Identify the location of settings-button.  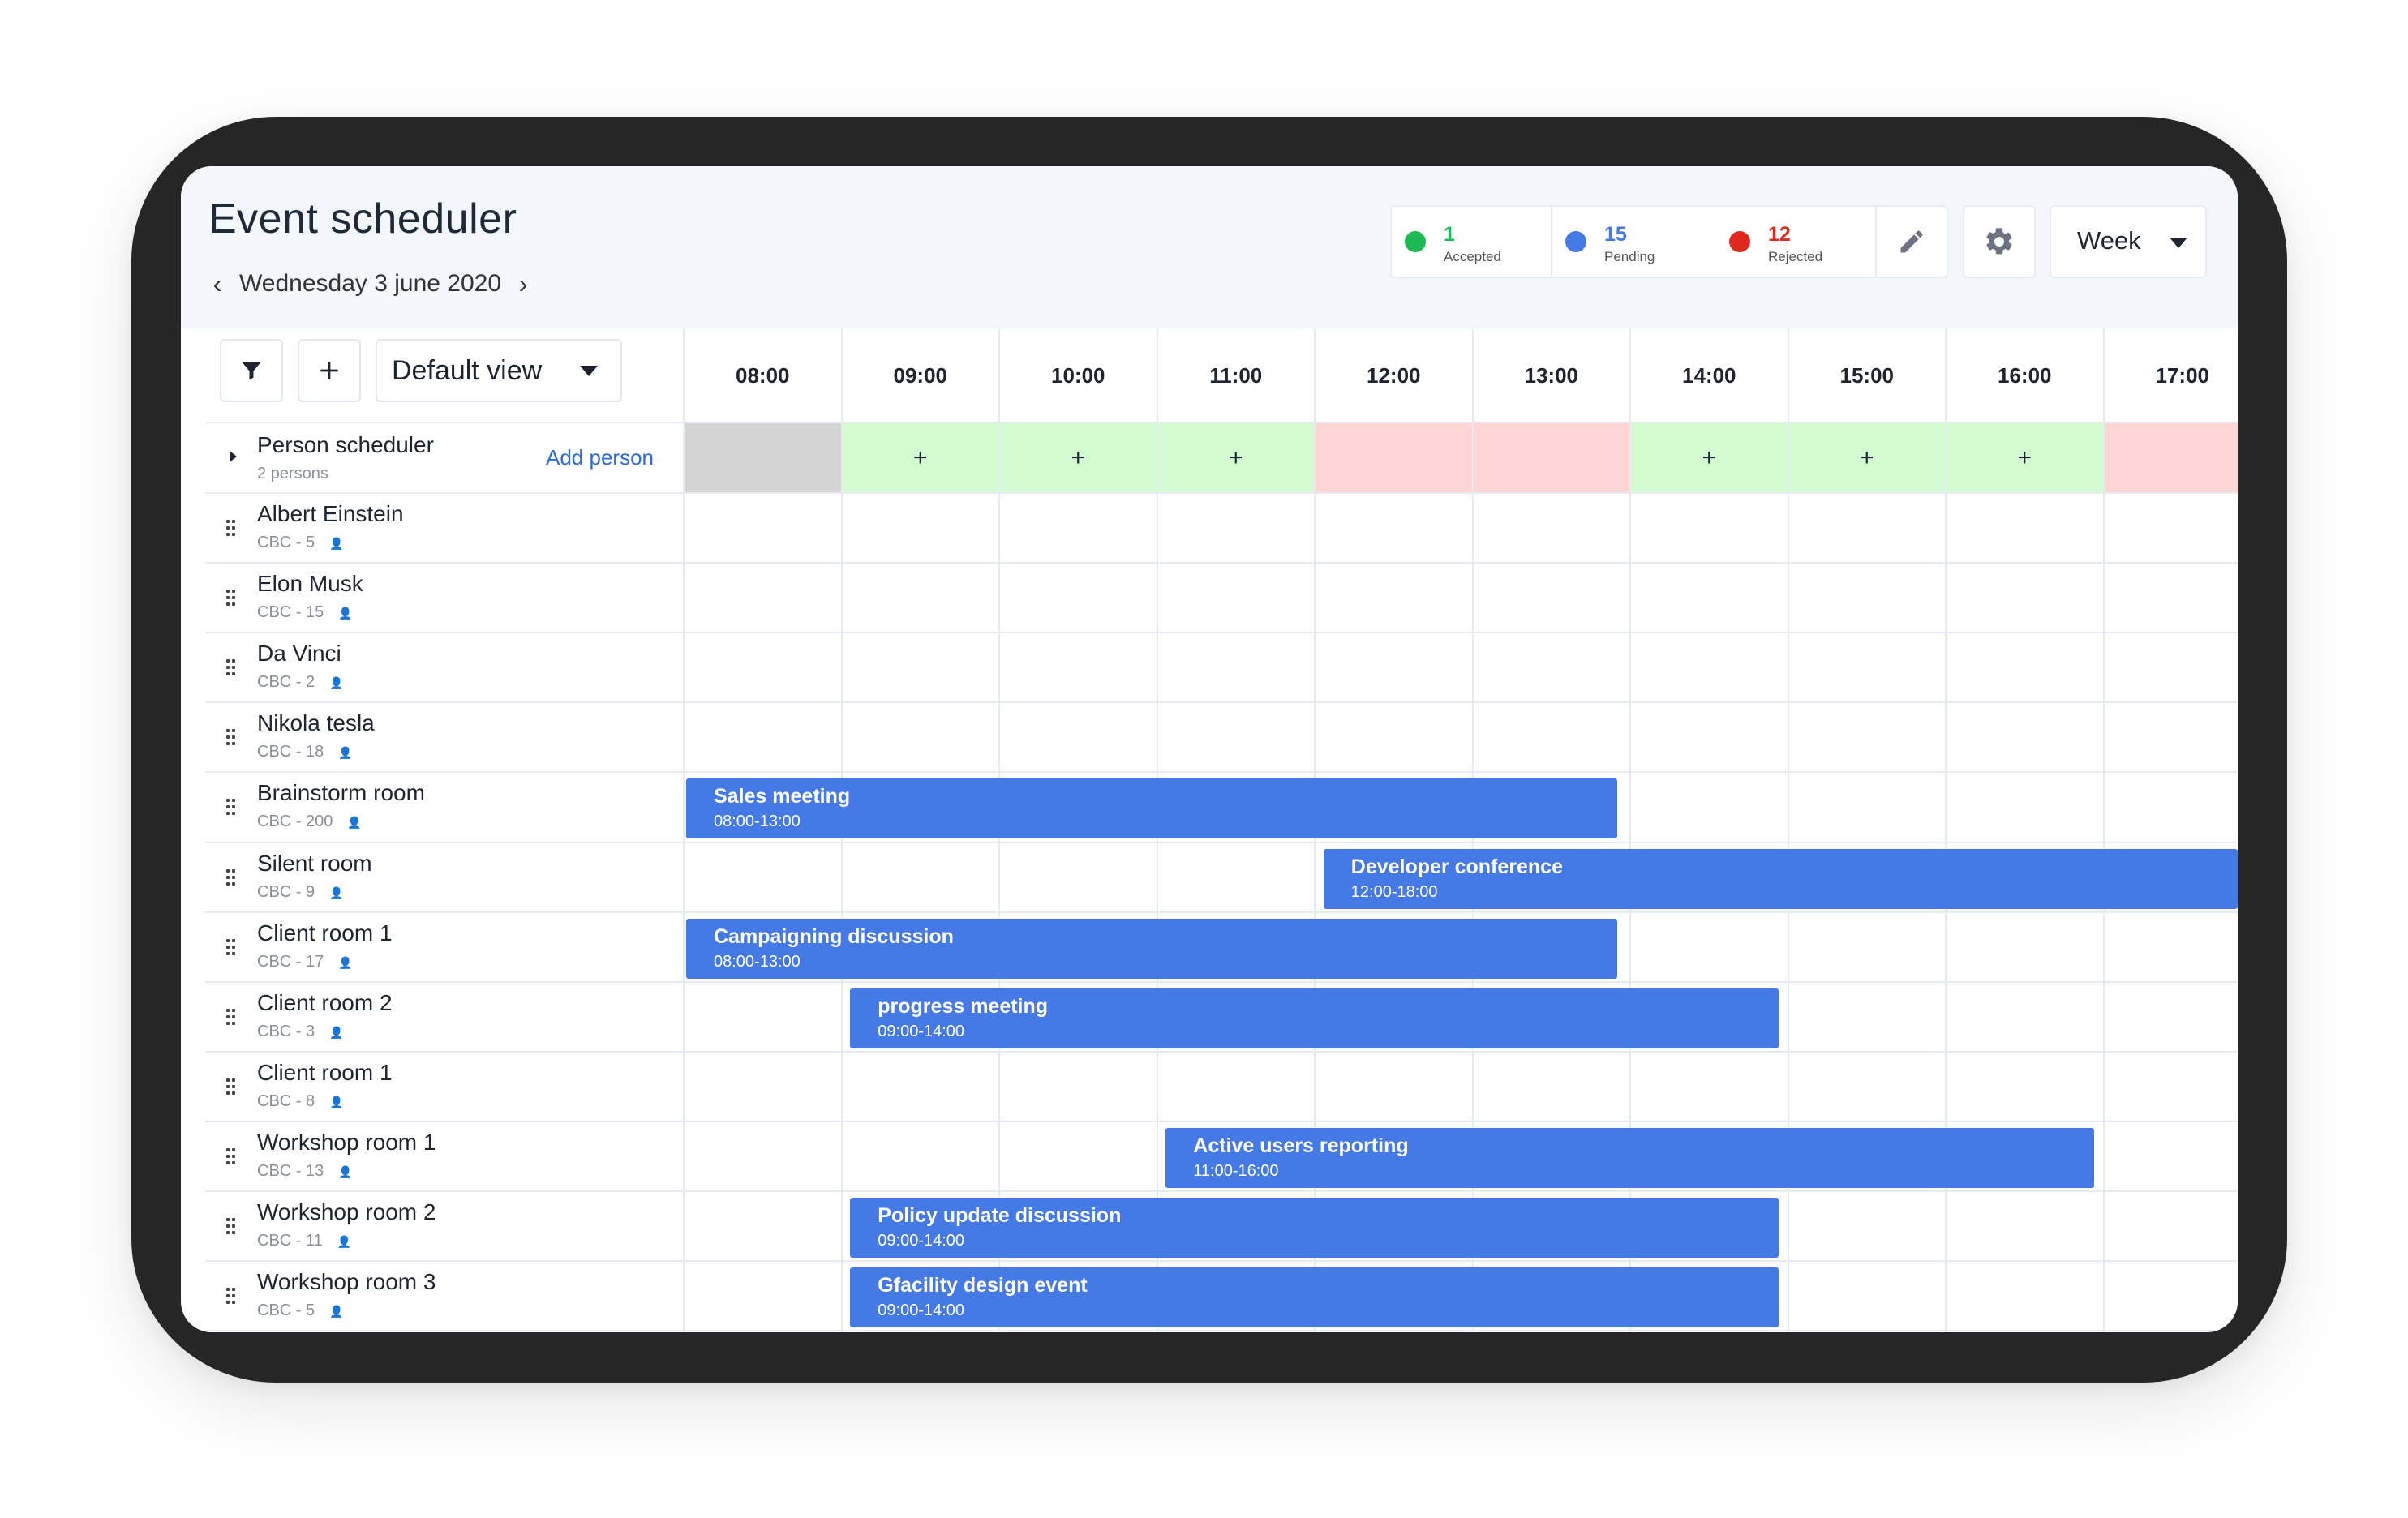
(1999, 241).